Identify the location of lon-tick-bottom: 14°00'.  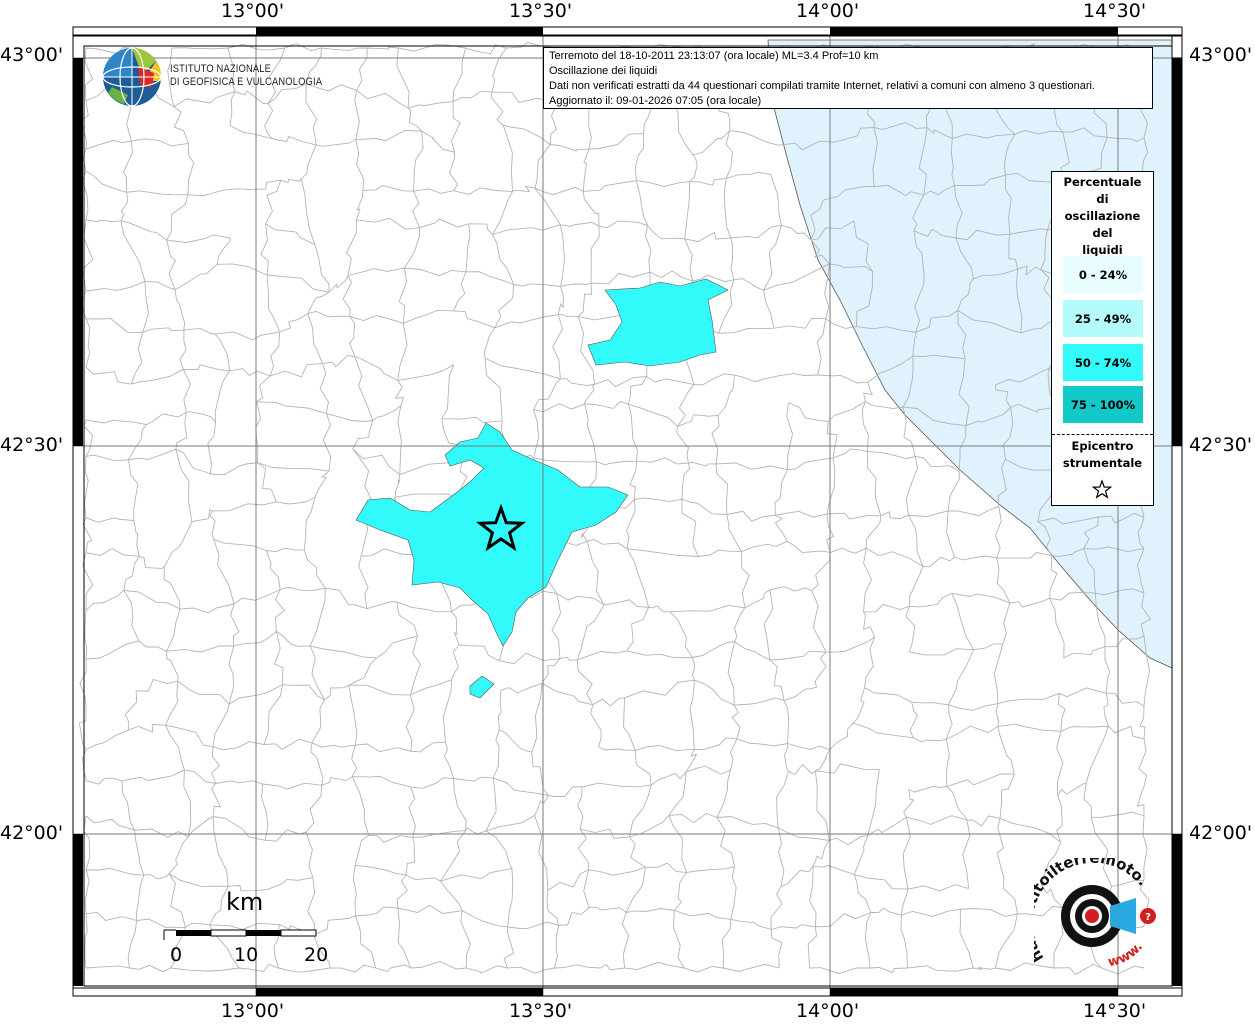
(828, 1011).